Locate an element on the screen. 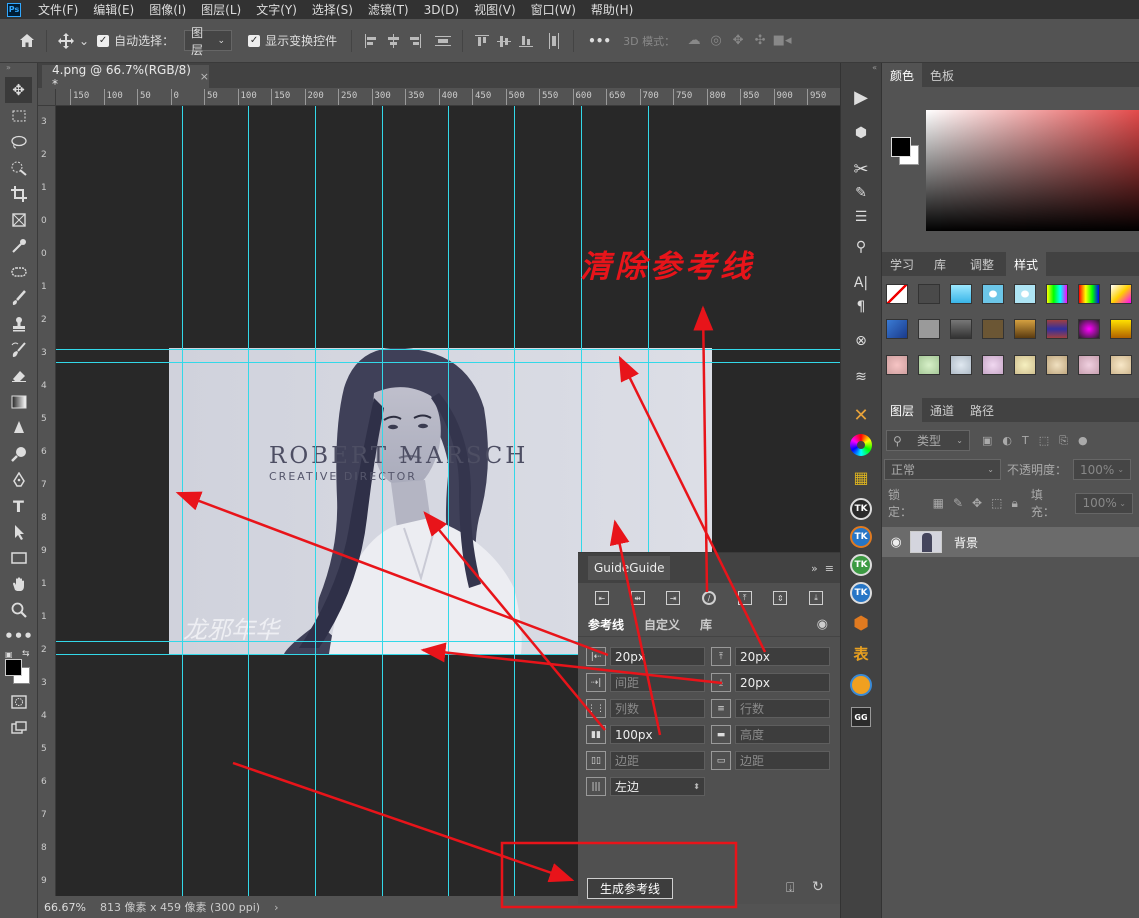  arrow-to-bottom-guide is located at coordinates (571, 663).